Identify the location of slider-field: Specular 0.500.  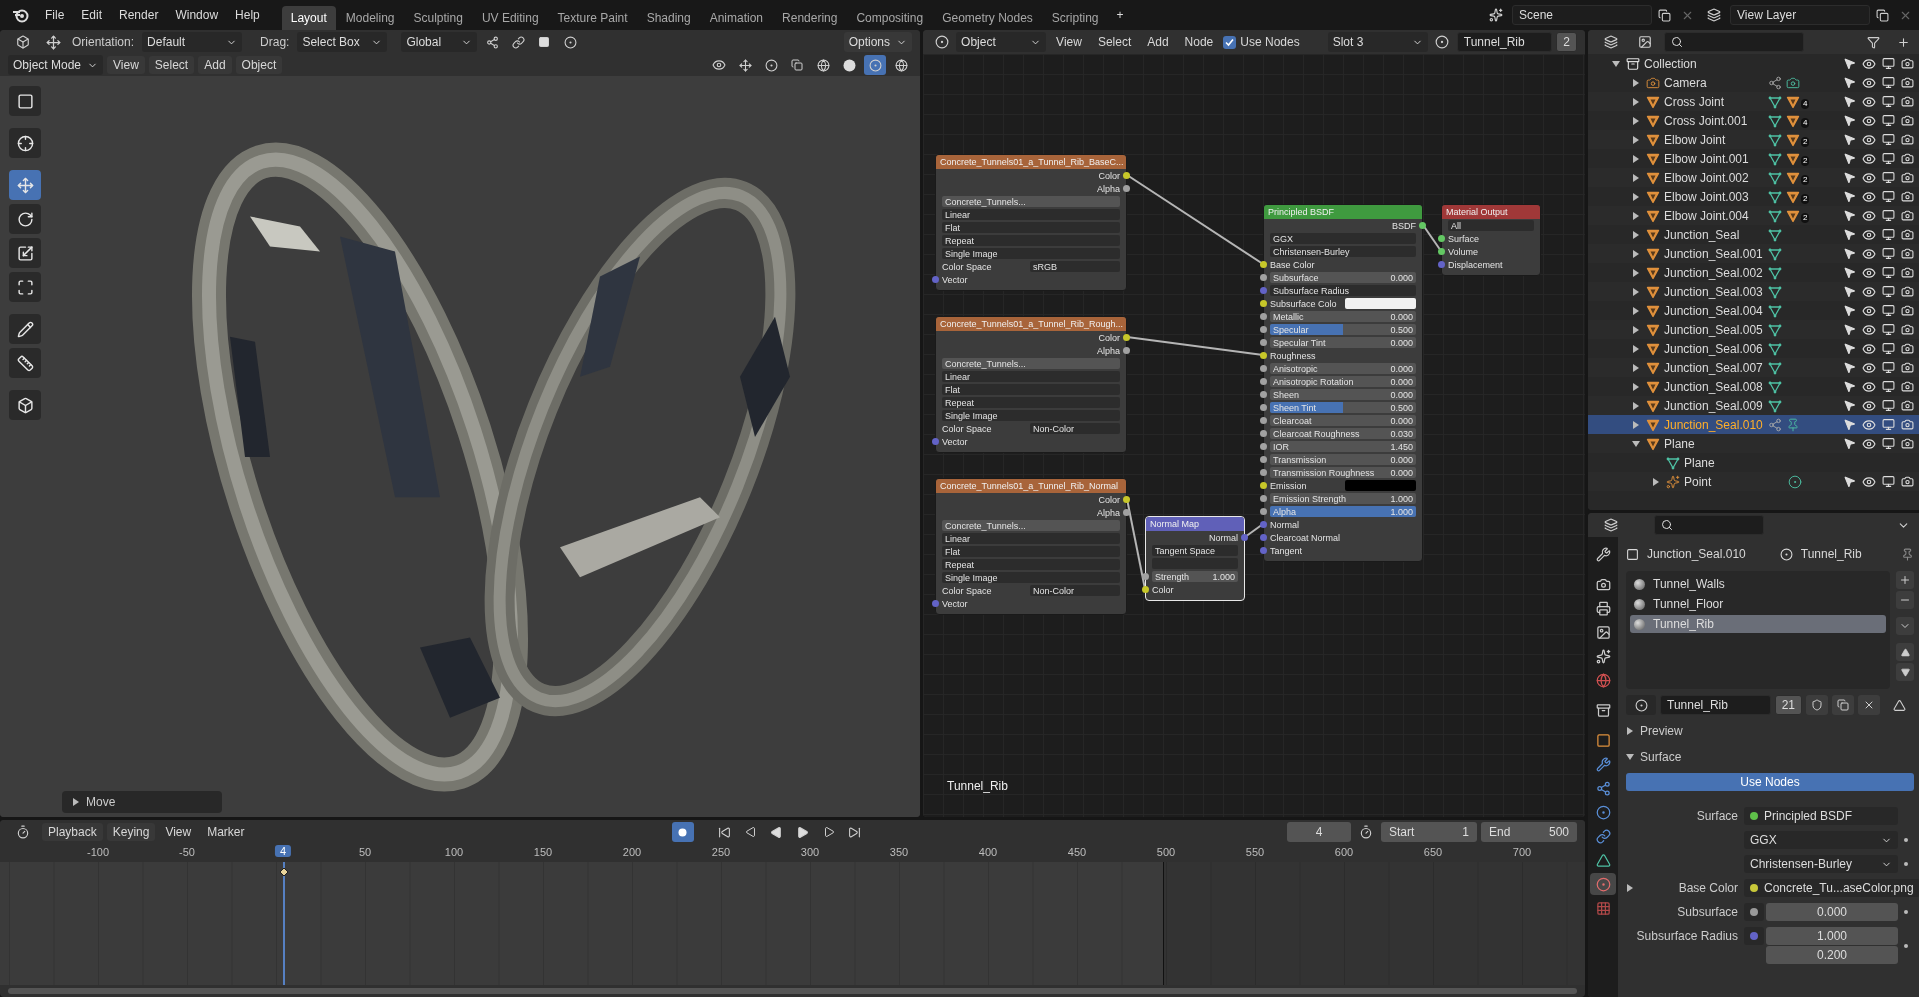
(1343, 329).